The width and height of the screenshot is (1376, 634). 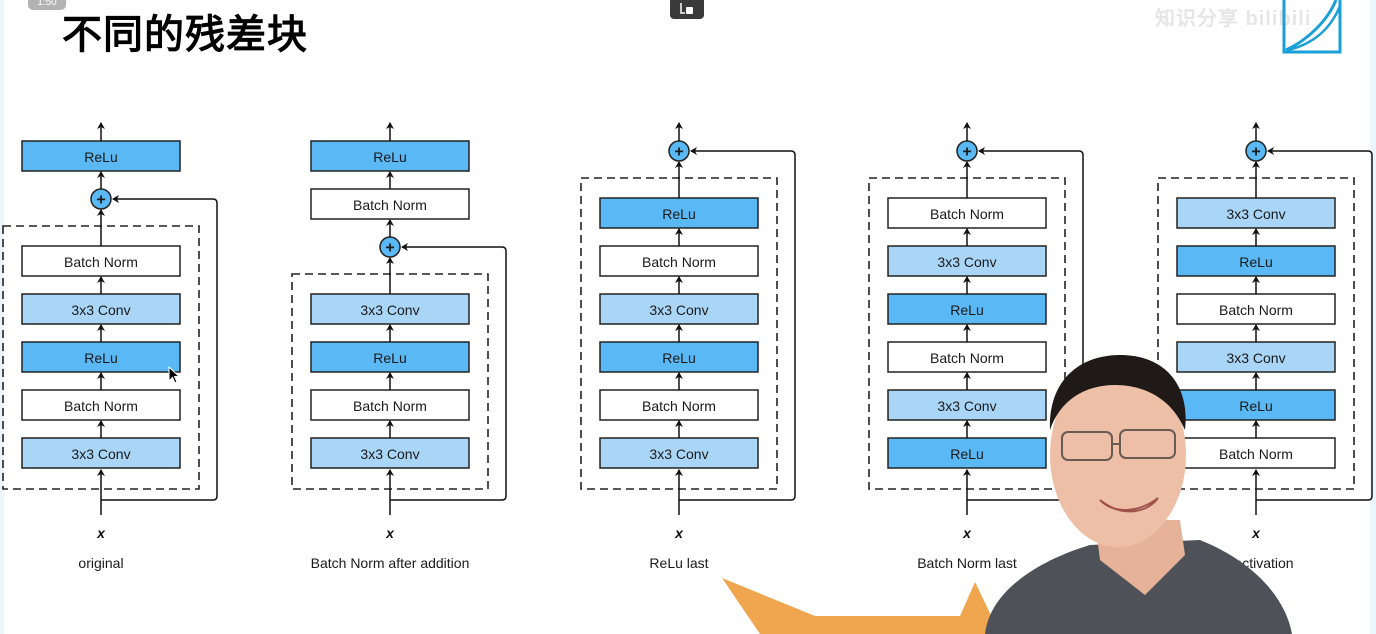 I want to click on orange-arrow-shape, so click(x=861, y=606).